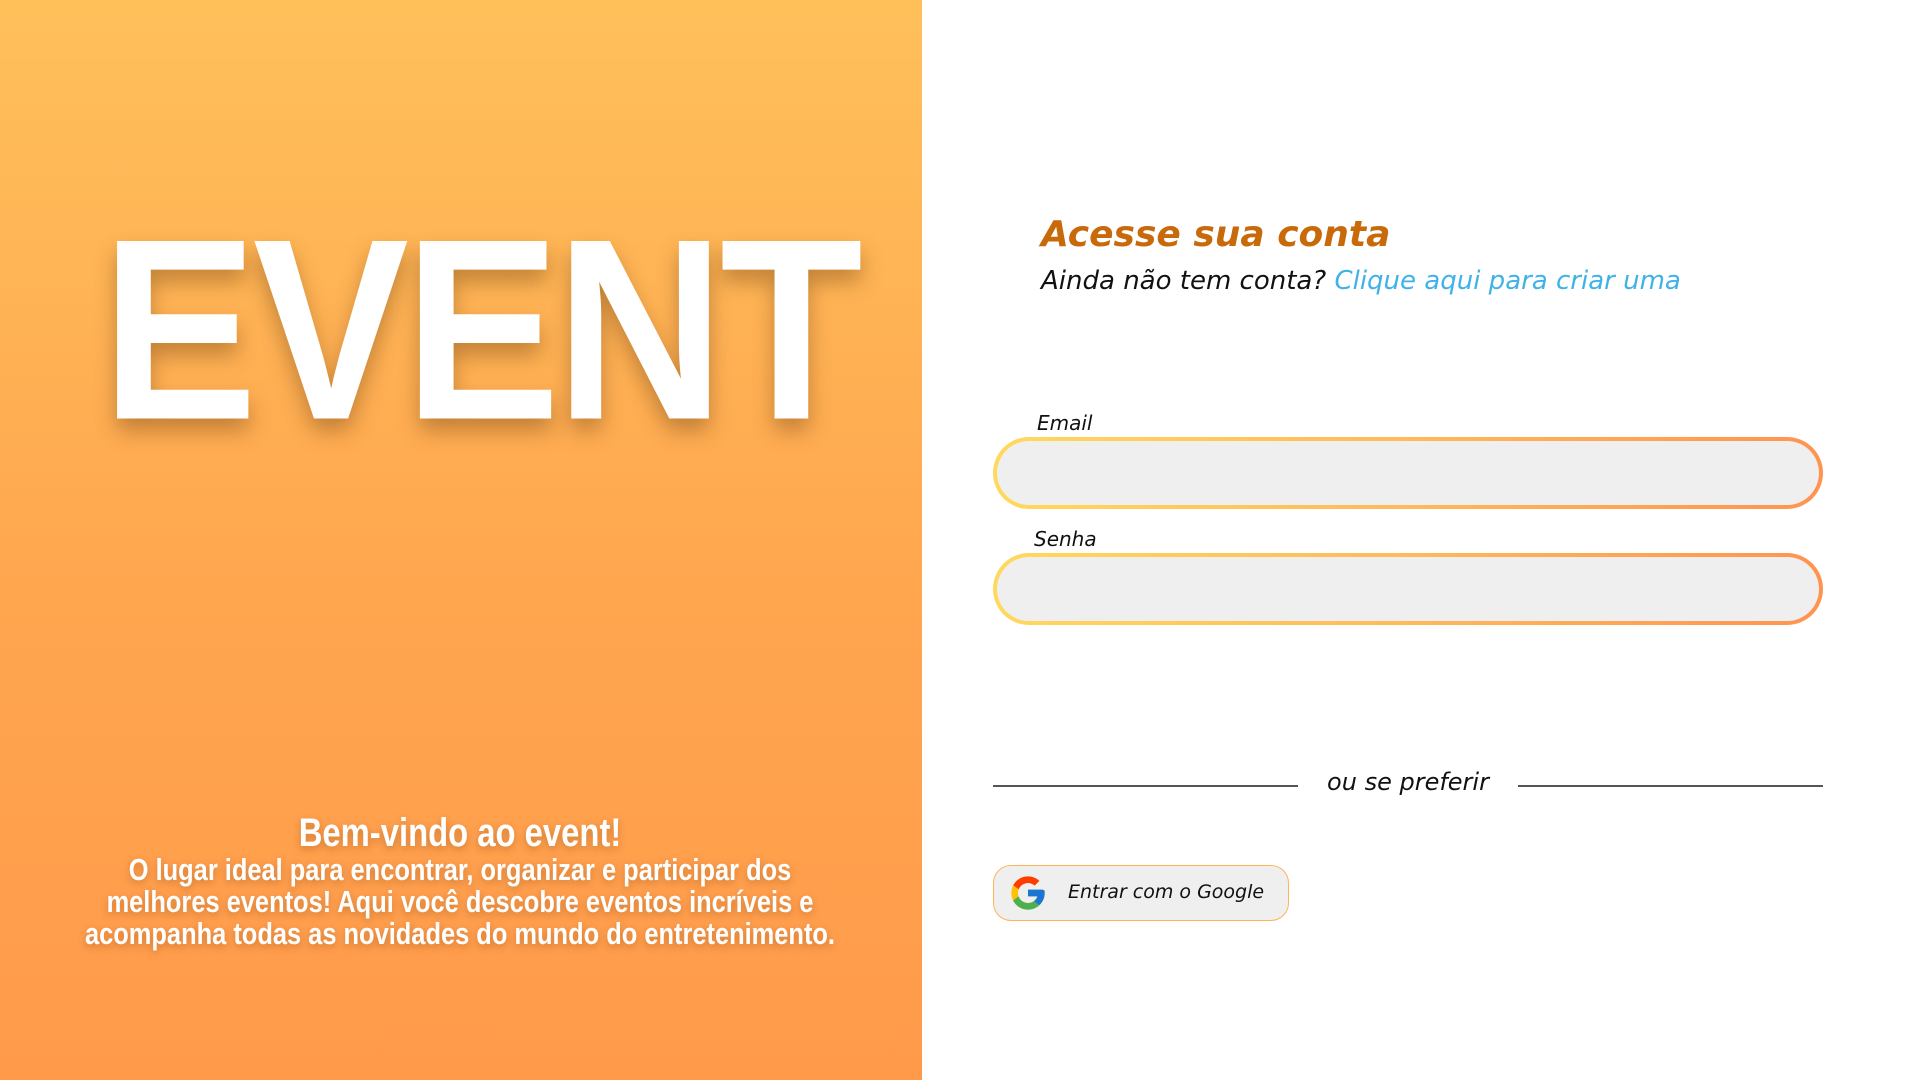 This screenshot has width=1920, height=1080. Describe the element at coordinates (481, 329) in the screenshot. I see `brand-logo: EVENT` at that location.